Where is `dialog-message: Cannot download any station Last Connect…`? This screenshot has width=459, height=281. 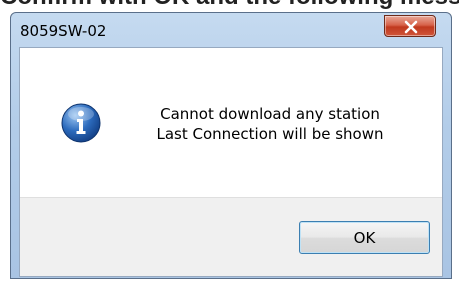 dialog-message: Cannot download any station Last Connect… is located at coordinates (270, 124).